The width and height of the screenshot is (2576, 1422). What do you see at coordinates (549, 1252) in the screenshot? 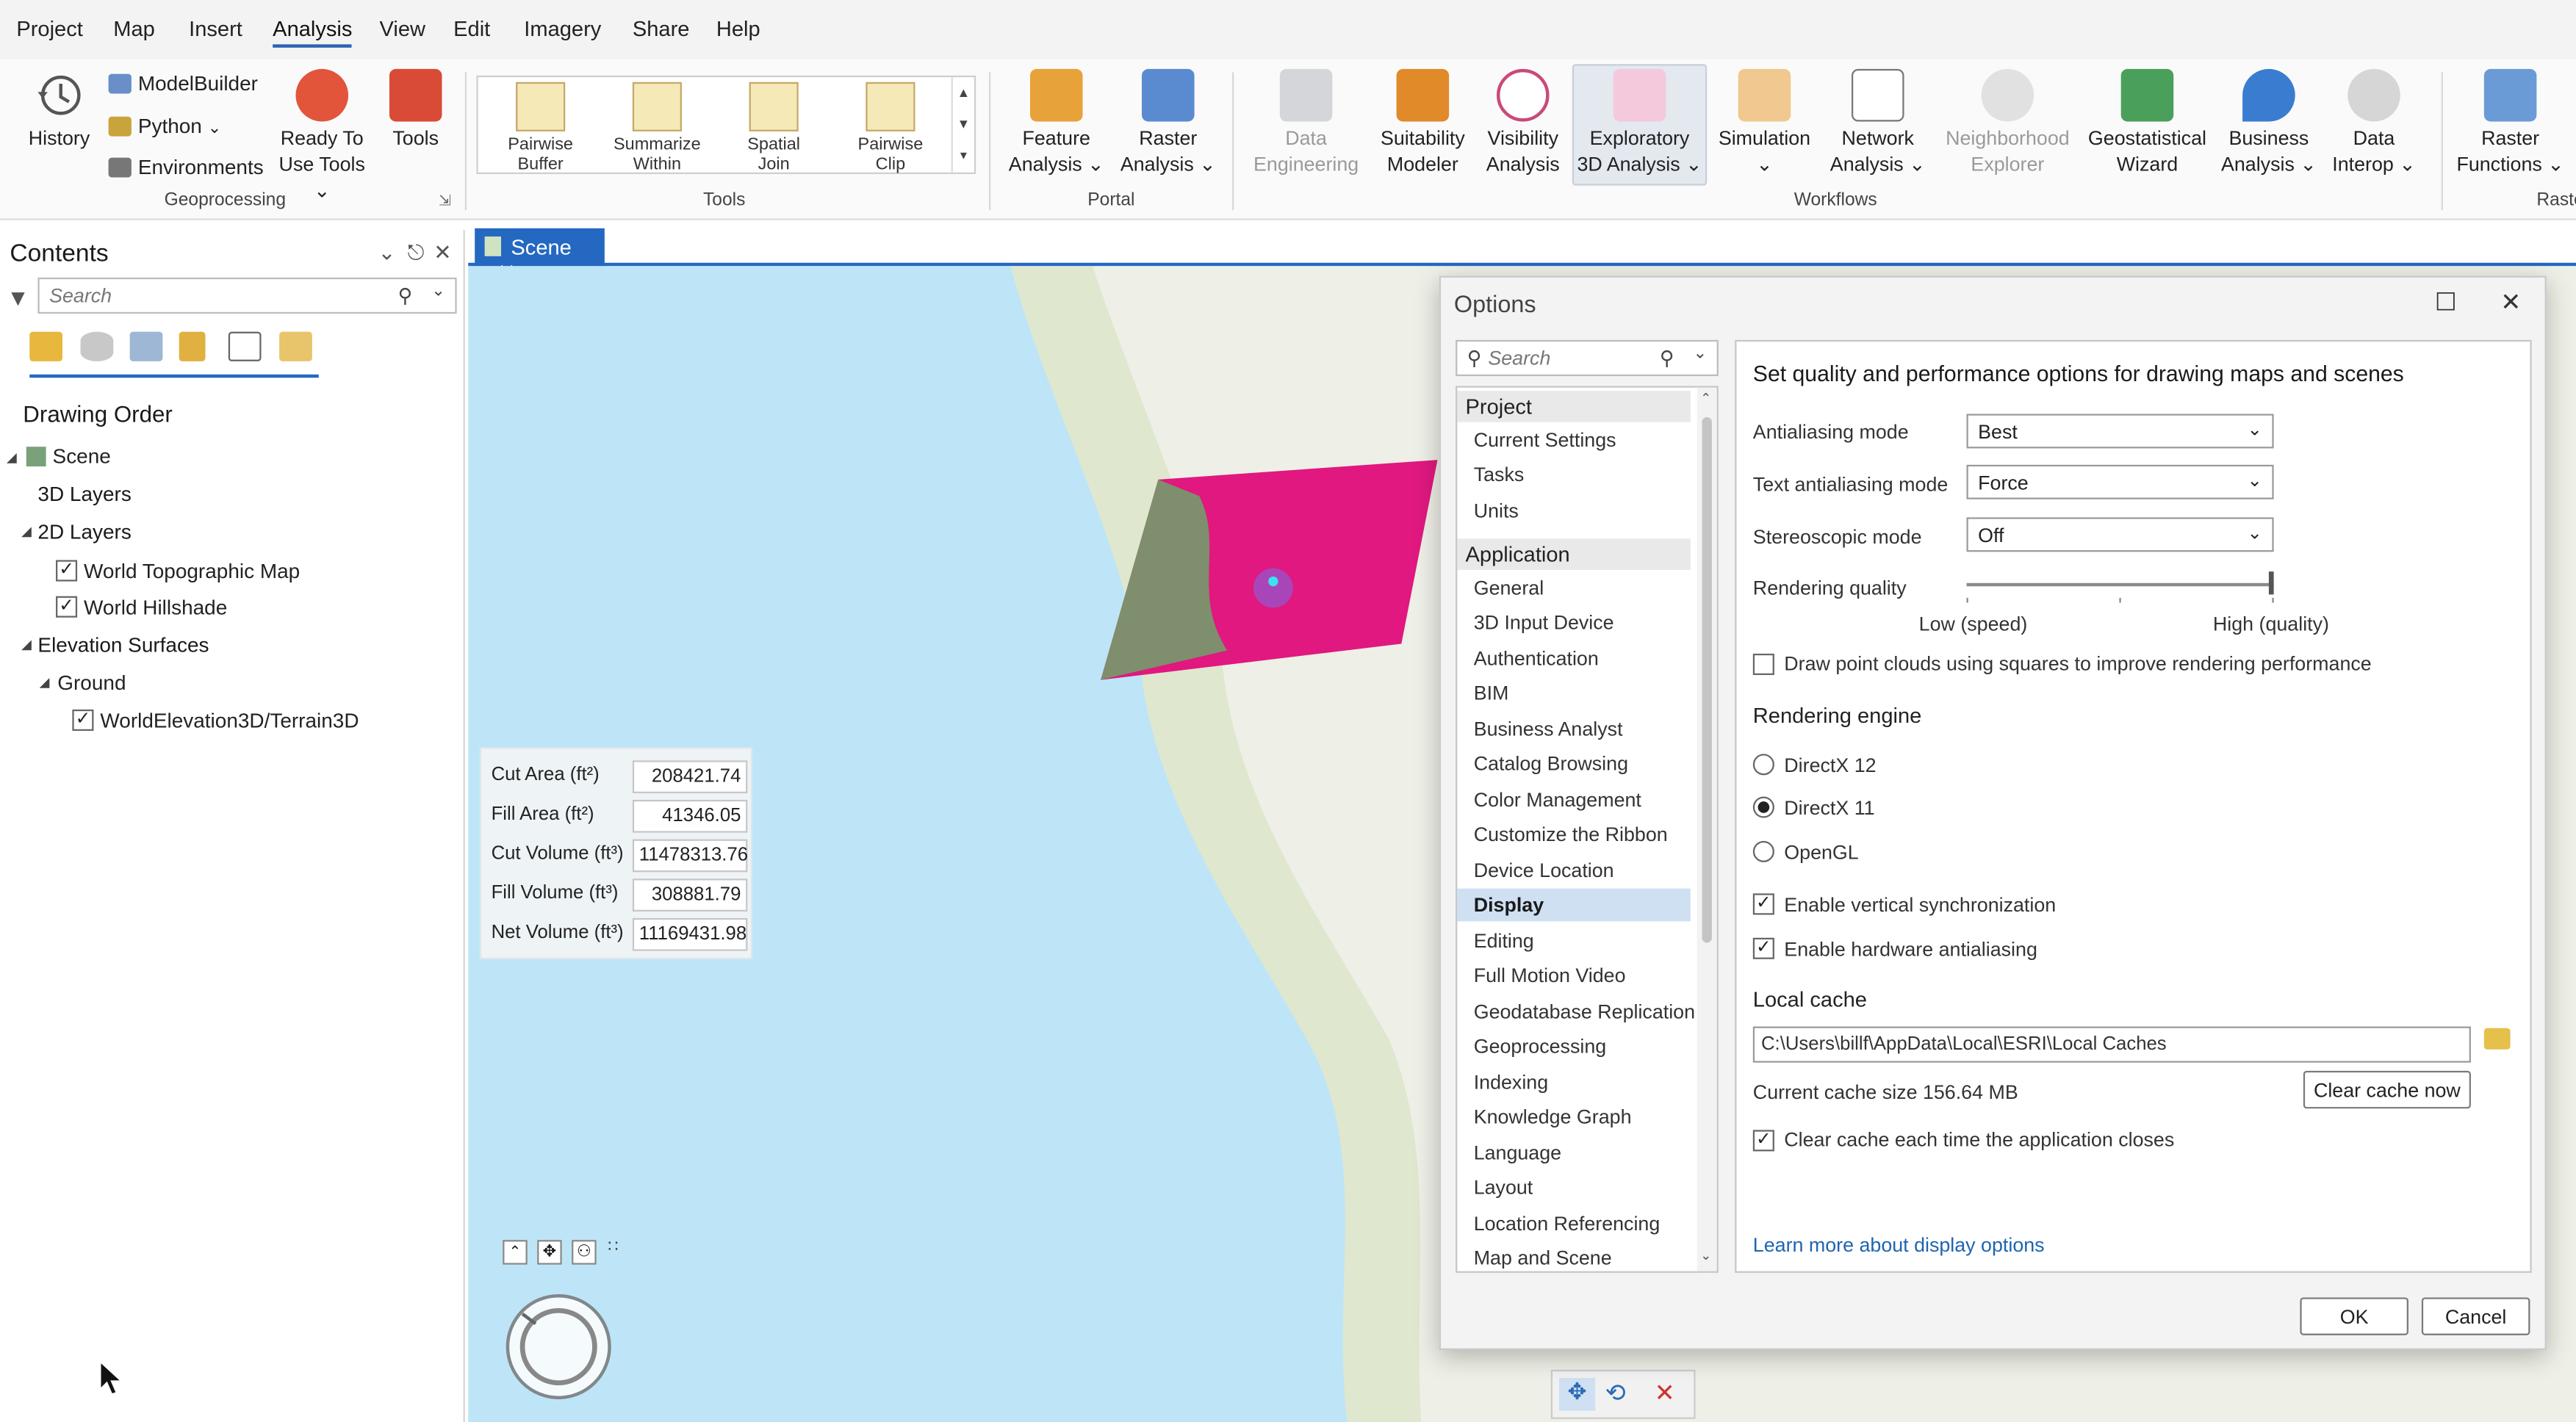
I see `full-extent-icon: ✥` at bounding box center [549, 1252].